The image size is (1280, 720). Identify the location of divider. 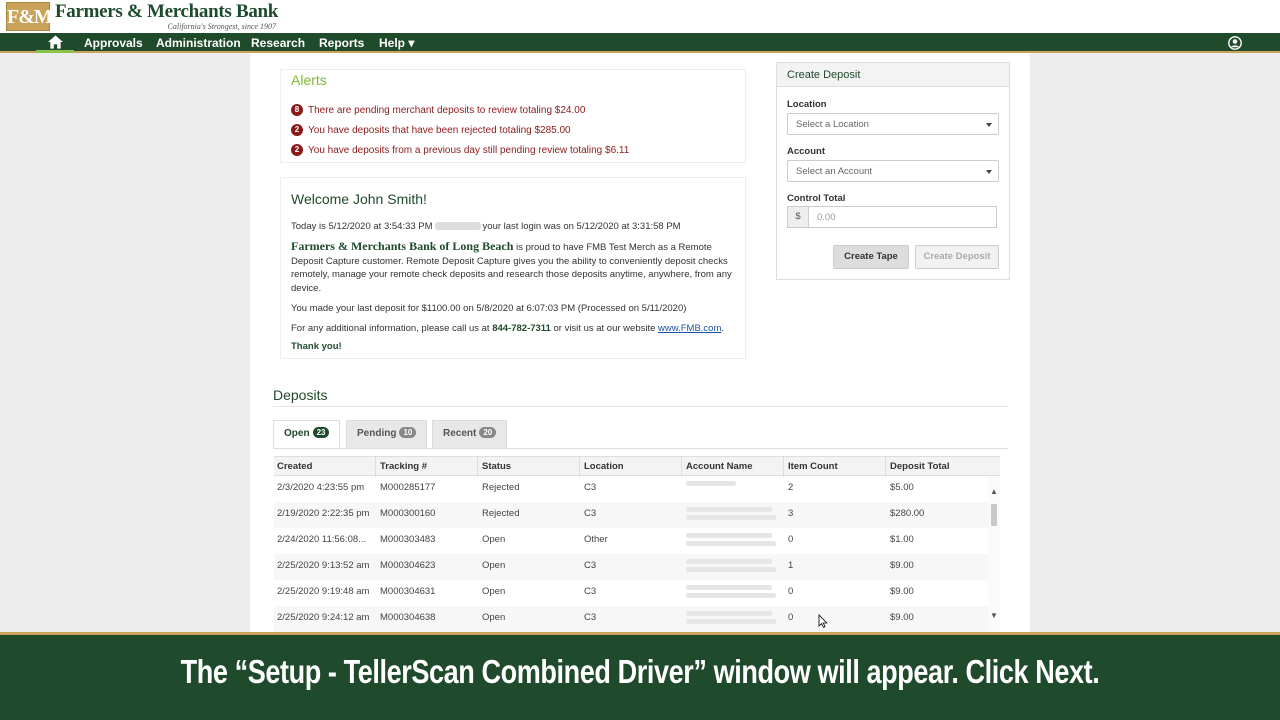
(640, 406).